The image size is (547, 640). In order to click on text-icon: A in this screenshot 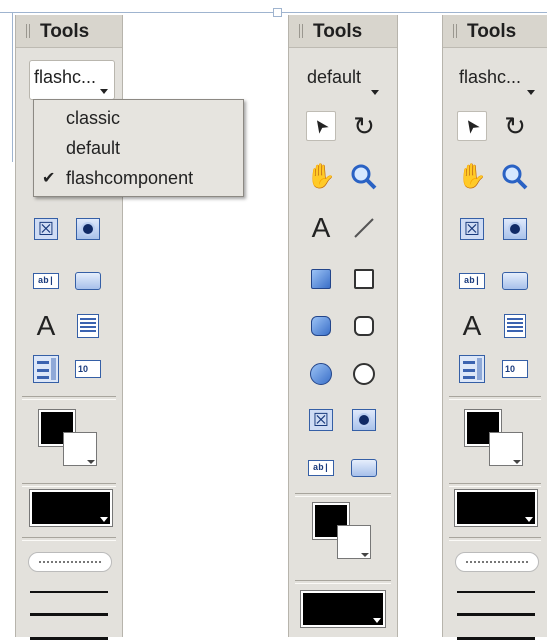, I will do `click(472, 325)`.